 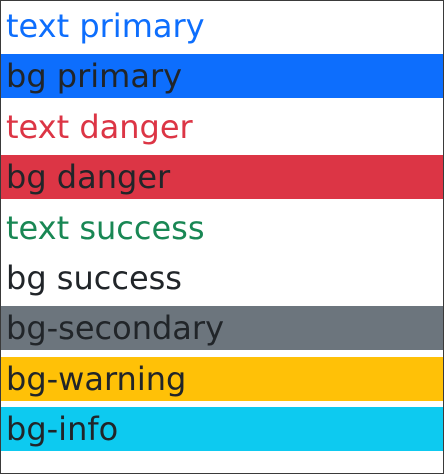 I want to click on bg-primary-line: bg primary, so click(x=222, y=76).